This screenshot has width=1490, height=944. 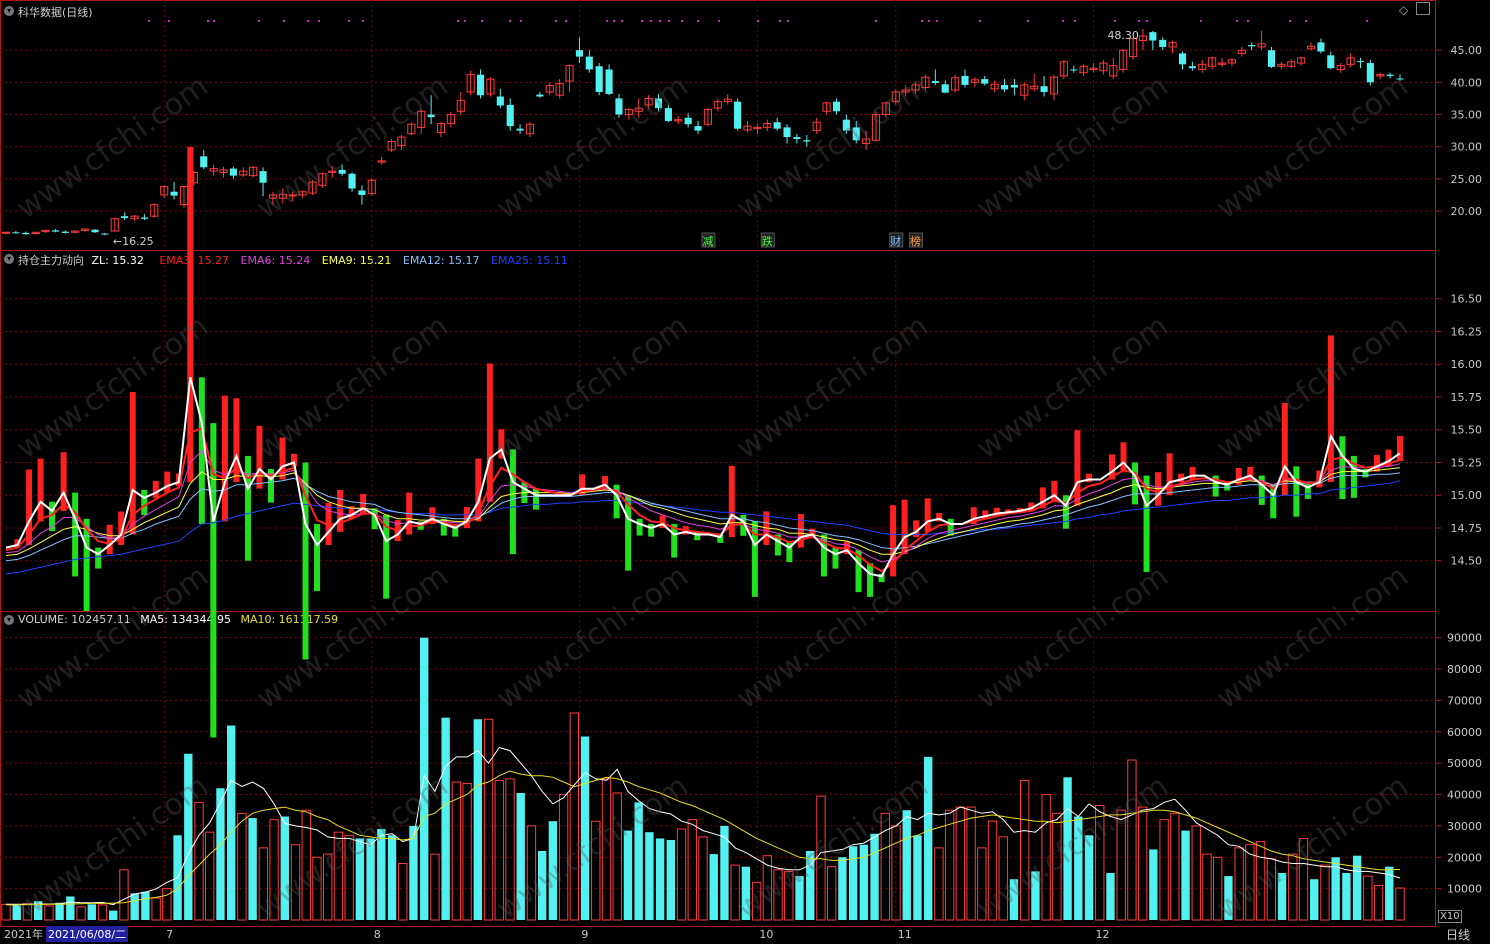 What do you see at coordinates (1467, 115) in the screenshot?
I see `price-axis-tick-label: 35.00` at bounding box center [1467, 115].